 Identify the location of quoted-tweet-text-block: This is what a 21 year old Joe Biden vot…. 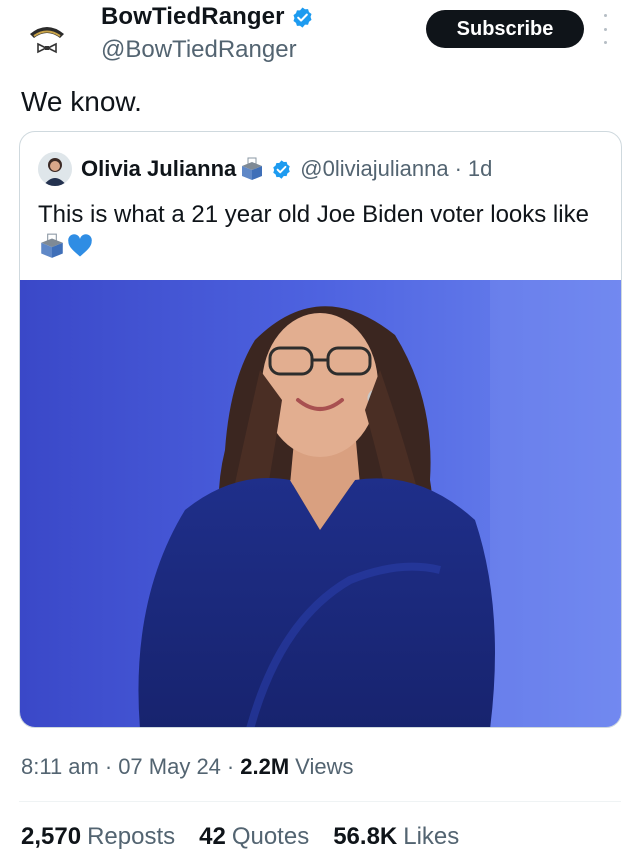
(318, 234).